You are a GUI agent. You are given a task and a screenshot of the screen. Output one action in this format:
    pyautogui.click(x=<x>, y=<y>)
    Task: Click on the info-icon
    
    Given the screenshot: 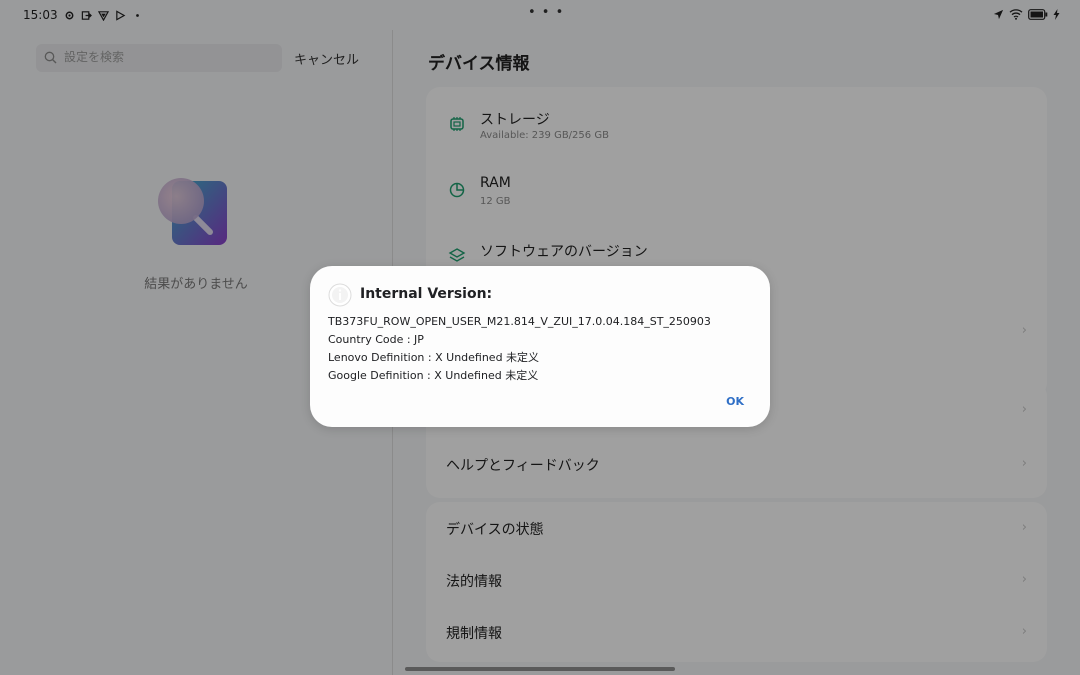 What is the action you would take?
    pyautogui.click(x=340, y=295)
    